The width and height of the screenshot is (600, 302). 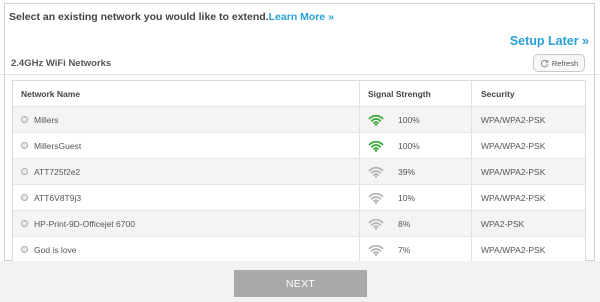 I want to click on column-header-security: Security, so click(x=528, y=93).